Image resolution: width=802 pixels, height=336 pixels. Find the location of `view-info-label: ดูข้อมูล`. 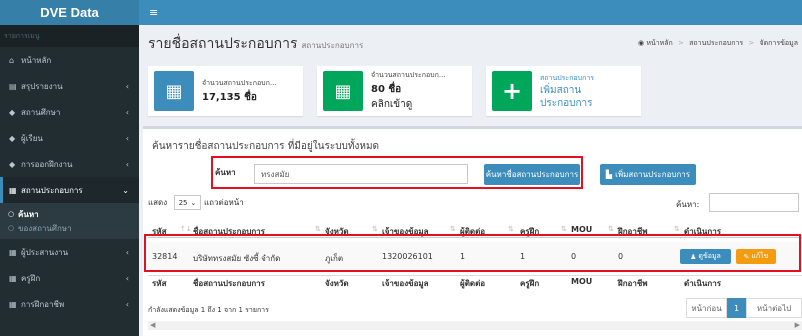

view-info-label: ดูข้อมูล is located at coordinates (709, 256).